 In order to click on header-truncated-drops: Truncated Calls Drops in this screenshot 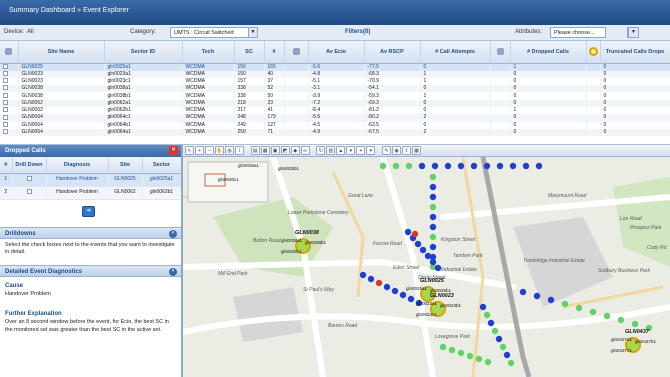, I will do `click(635, 52)`.